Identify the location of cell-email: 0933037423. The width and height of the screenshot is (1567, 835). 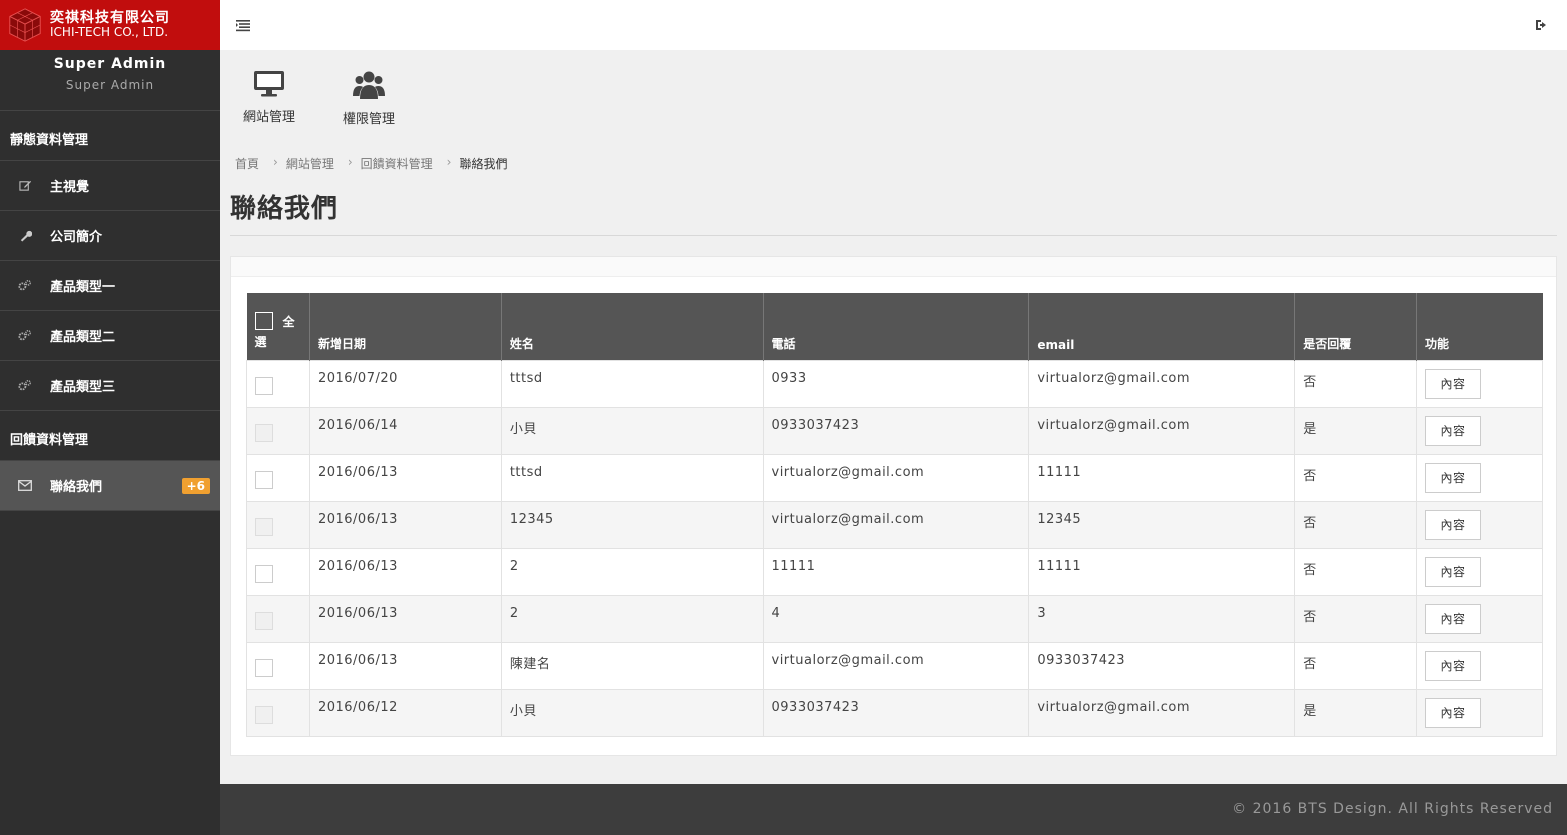
(1162, 665).